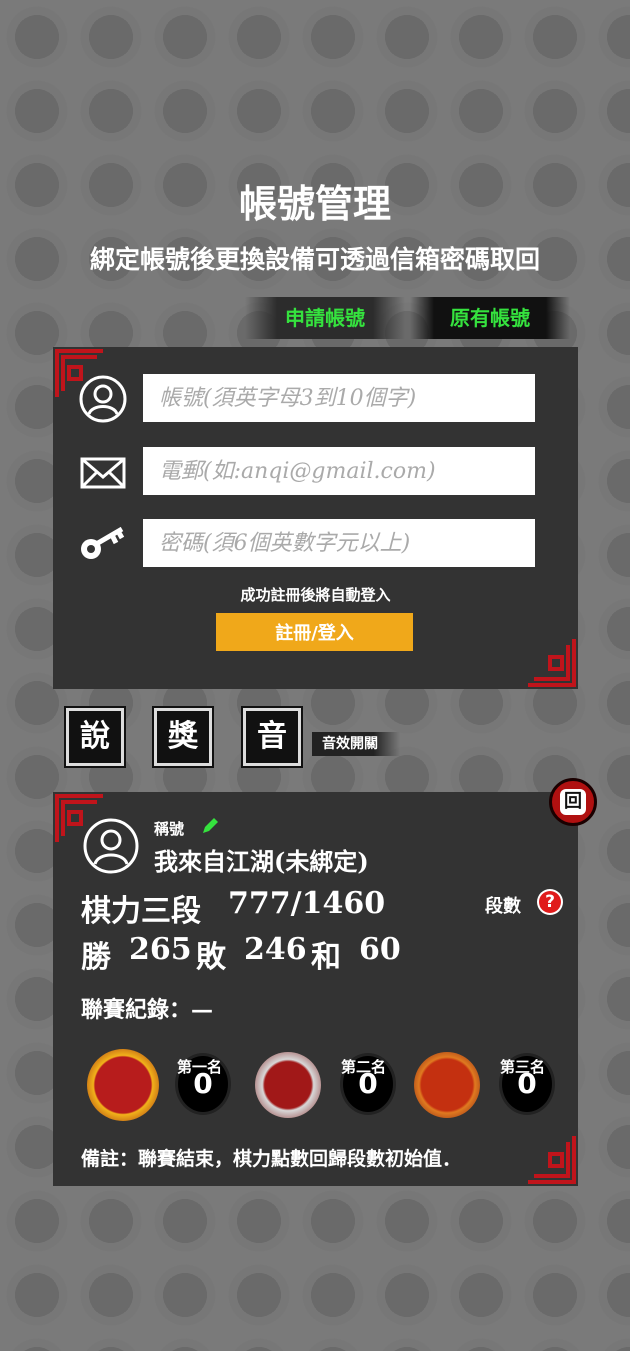  I want to click on auto-login-note: 成功註冊後將自動登入, so click(315, 595).